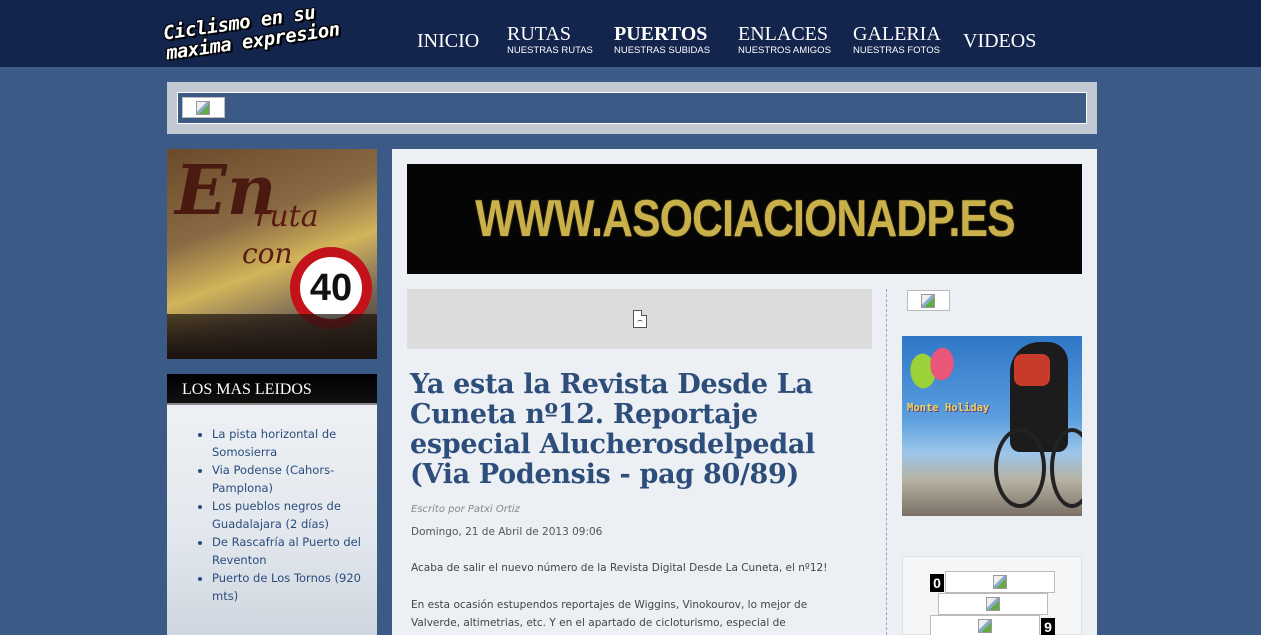 The image size is (1261, 635). What do you see at coordinates (948, 408) in the screenshot?
I see `ad-brand-text: Monte Holiday` at bounding box center [948, 408].